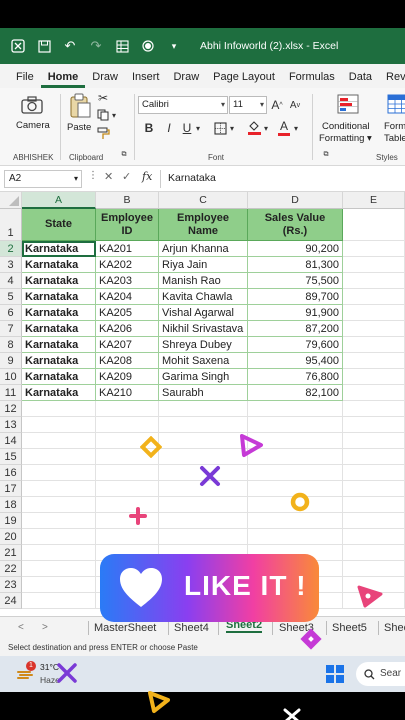 The width and height of the screenshot is (405, 720). Describe the element at coordinates (394, 126) in the screenshot. I see `format-table-label-1: Format` at that location.